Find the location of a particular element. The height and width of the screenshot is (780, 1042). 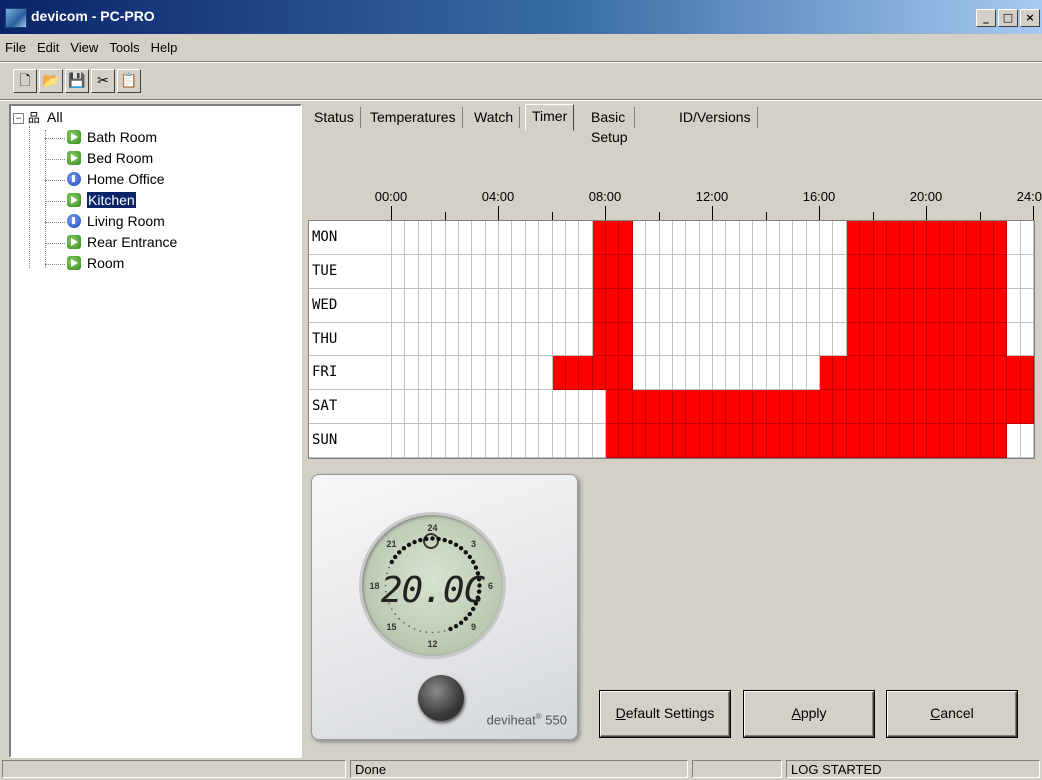

menu-view: View is located at coordinates (84, 45).